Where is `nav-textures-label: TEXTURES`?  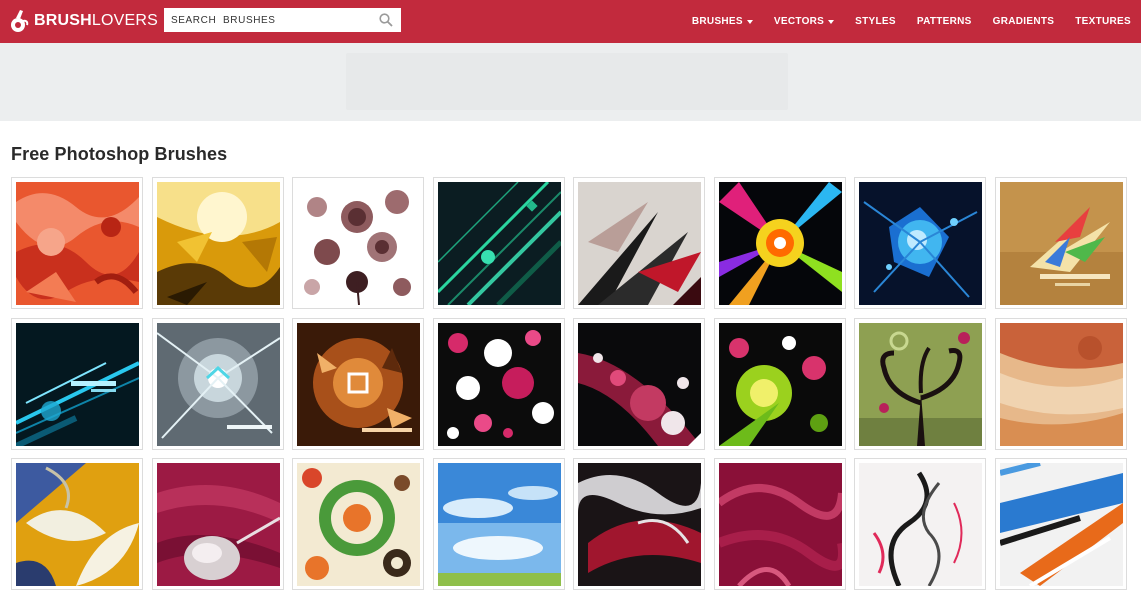
nav-textures-label: TEXTURES is located at coordinates (1103, 21).